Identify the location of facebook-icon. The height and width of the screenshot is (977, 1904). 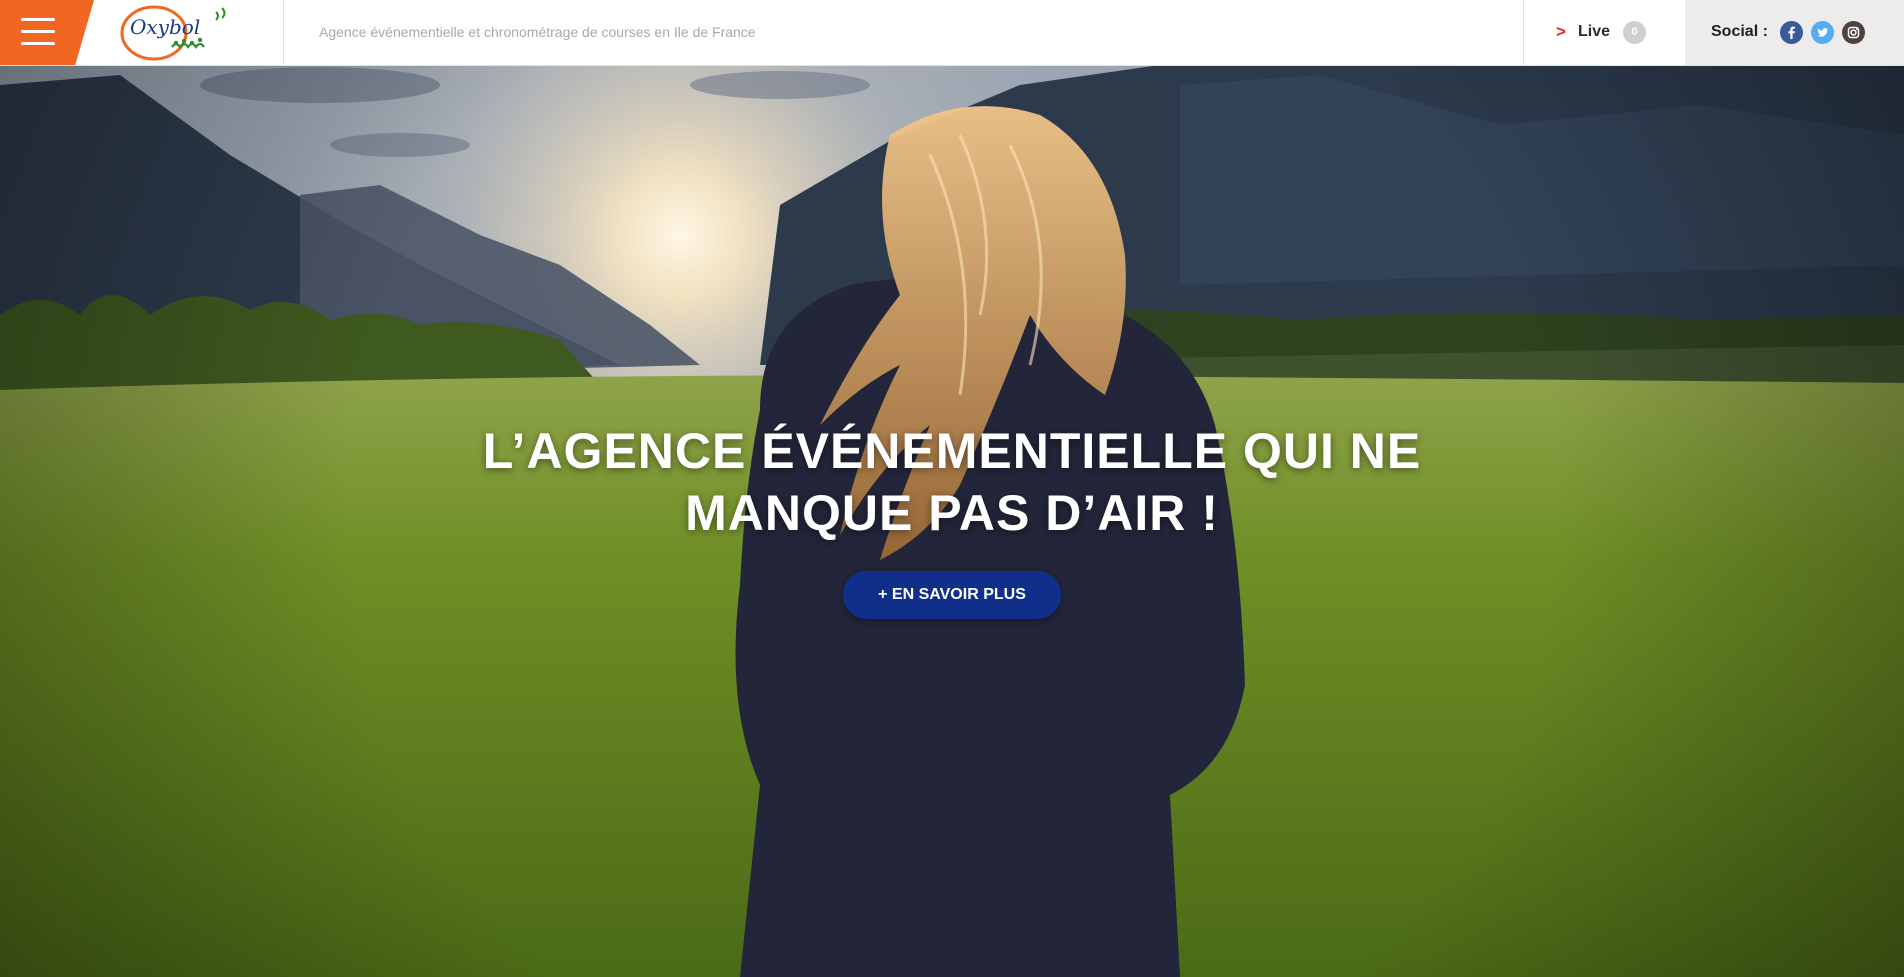
(1791, 32).